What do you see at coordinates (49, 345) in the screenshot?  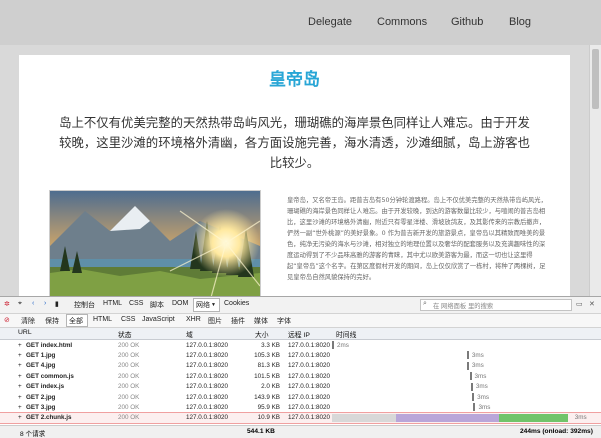 I see `request-url: GET index.html` at bounding box center [49, 345].